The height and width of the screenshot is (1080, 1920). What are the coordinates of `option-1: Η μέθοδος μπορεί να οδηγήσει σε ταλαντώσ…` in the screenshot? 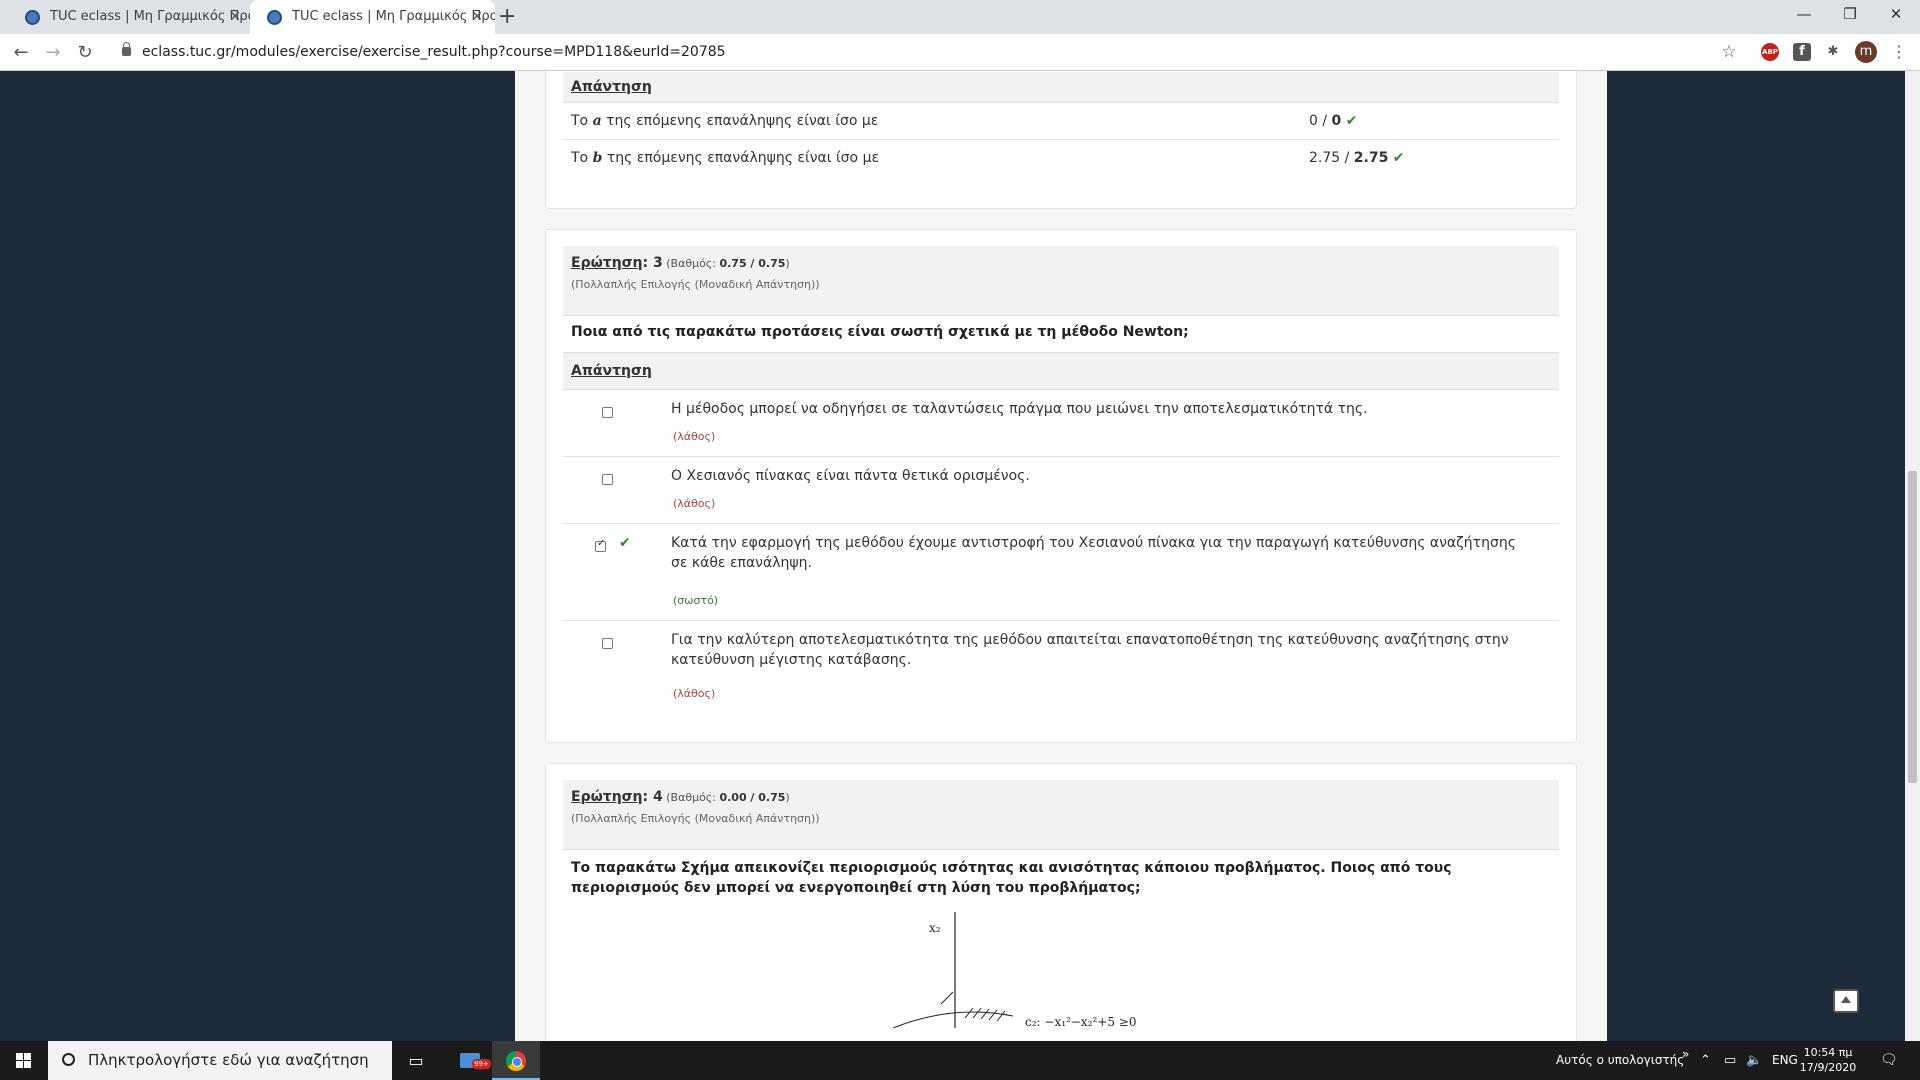 It's located at (1061, 423).